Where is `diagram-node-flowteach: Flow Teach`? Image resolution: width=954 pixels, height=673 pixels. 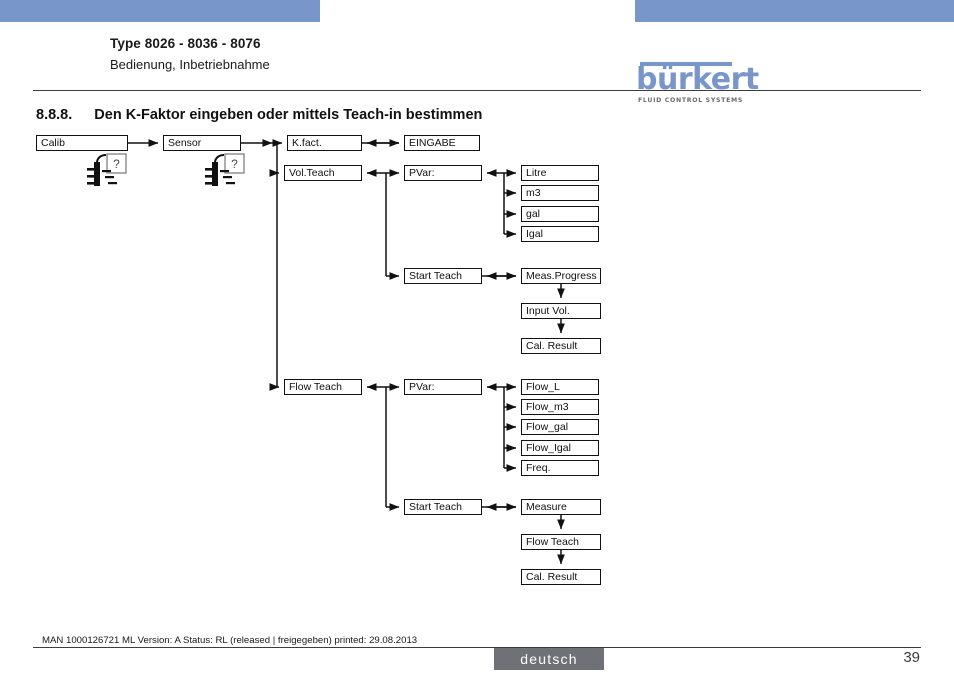 diagram-node-flowteach: Flow Teach is located at coordinates (323, 387).